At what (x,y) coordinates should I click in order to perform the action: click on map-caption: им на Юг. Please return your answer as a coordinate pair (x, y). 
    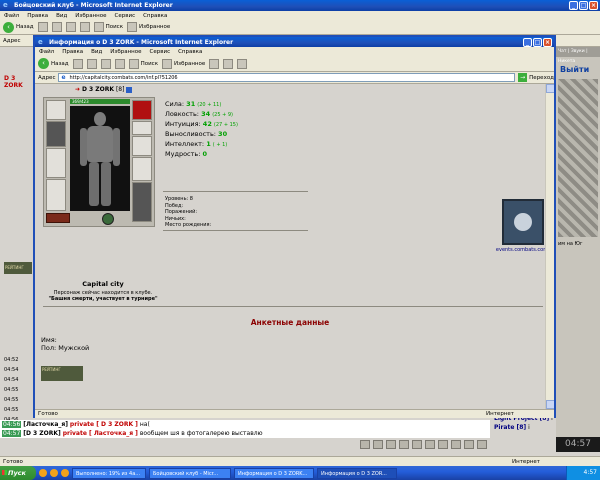
    Looking at the image, I should click on (570, 244).